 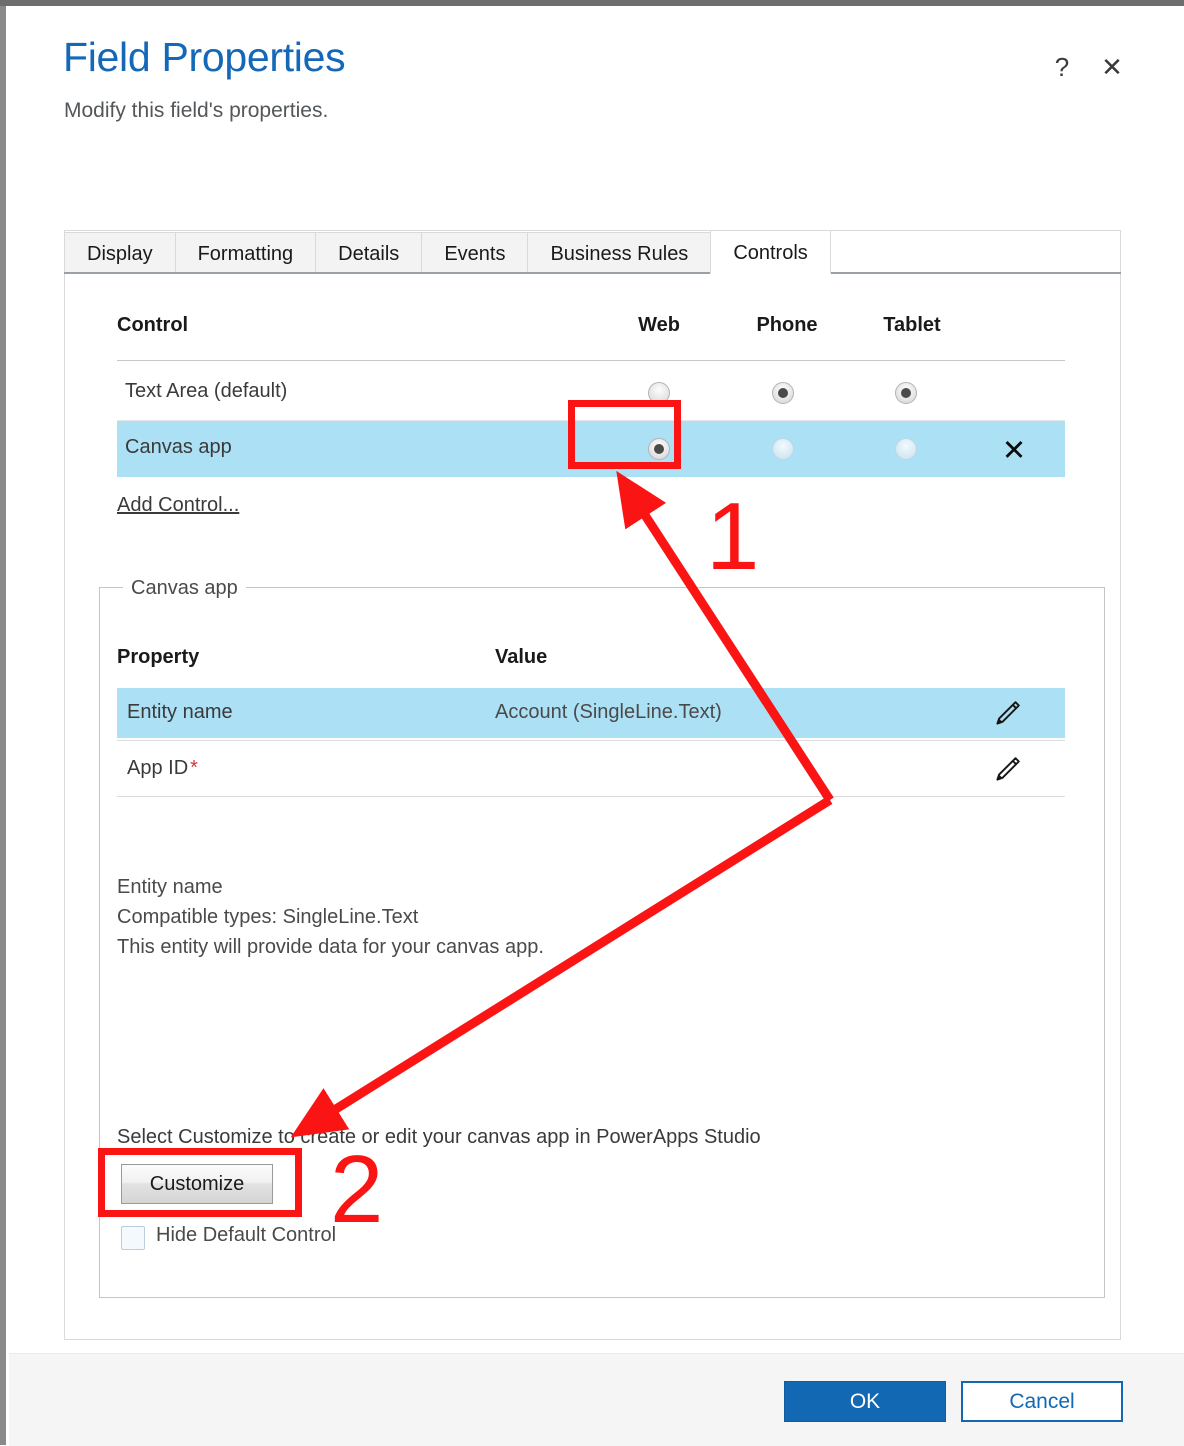 I want to click on radio-web-text-area, so click(x=659, y=393).